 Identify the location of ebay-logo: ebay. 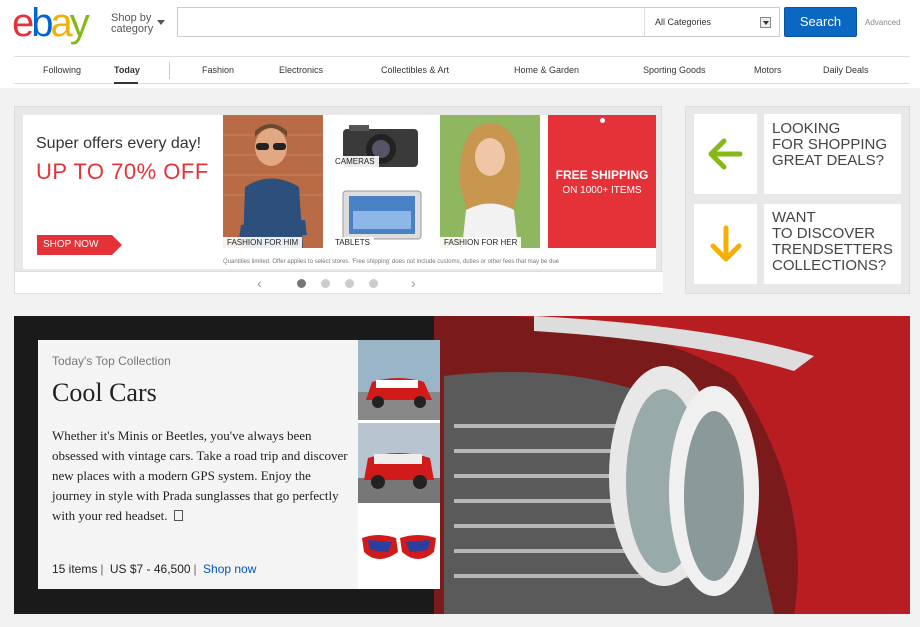
(51, 23).